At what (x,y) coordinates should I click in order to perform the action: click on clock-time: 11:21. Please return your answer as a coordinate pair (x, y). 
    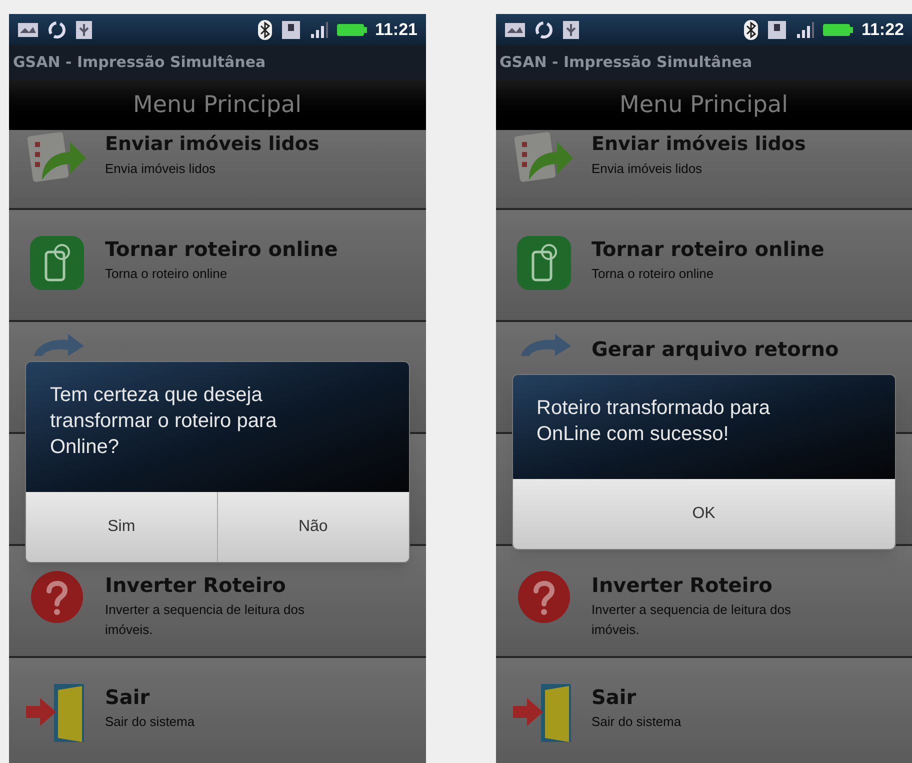
    Looking at the image, I should click on (396, 29).